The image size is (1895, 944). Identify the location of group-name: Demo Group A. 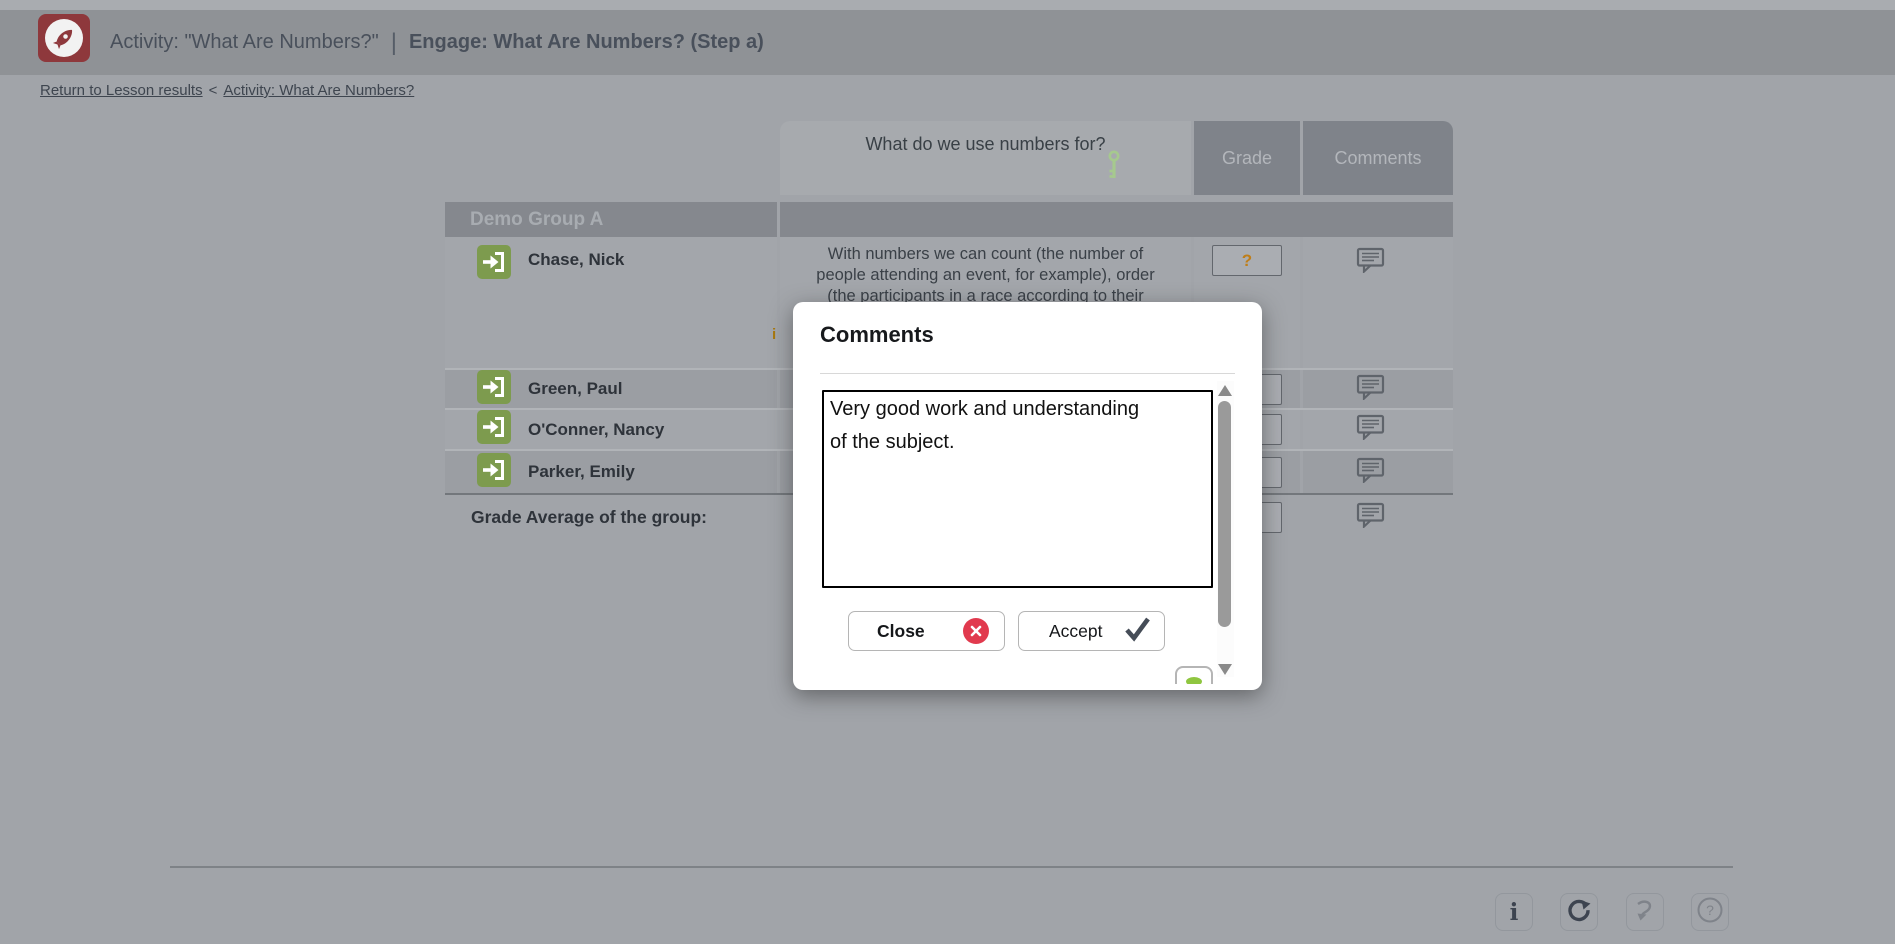
(537, 219).